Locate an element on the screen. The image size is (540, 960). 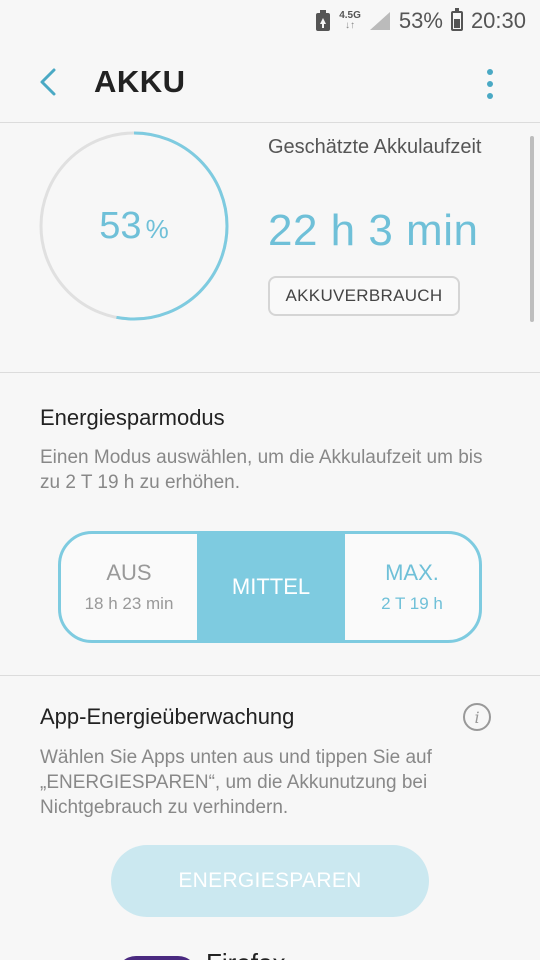
battery-level: 53 % is located at coordinates (134, 226).